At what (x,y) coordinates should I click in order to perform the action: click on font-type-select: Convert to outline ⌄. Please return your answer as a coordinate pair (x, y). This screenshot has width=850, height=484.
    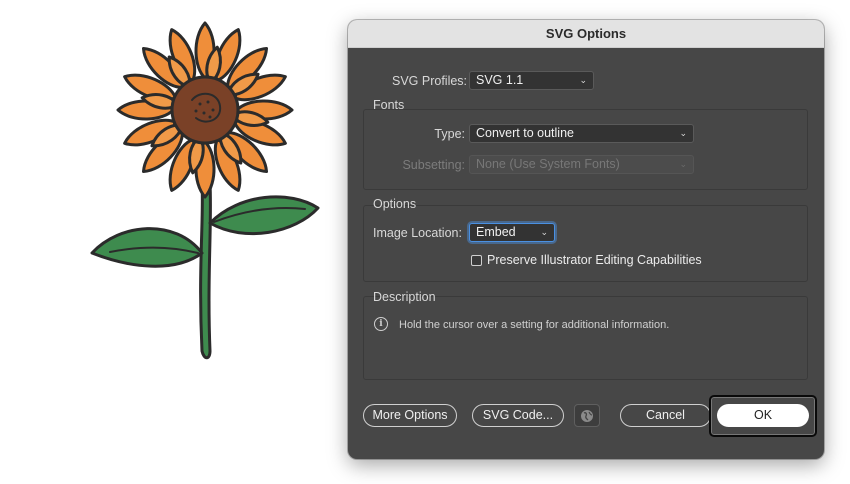
    Looking at the image, I should click on (581, 133).